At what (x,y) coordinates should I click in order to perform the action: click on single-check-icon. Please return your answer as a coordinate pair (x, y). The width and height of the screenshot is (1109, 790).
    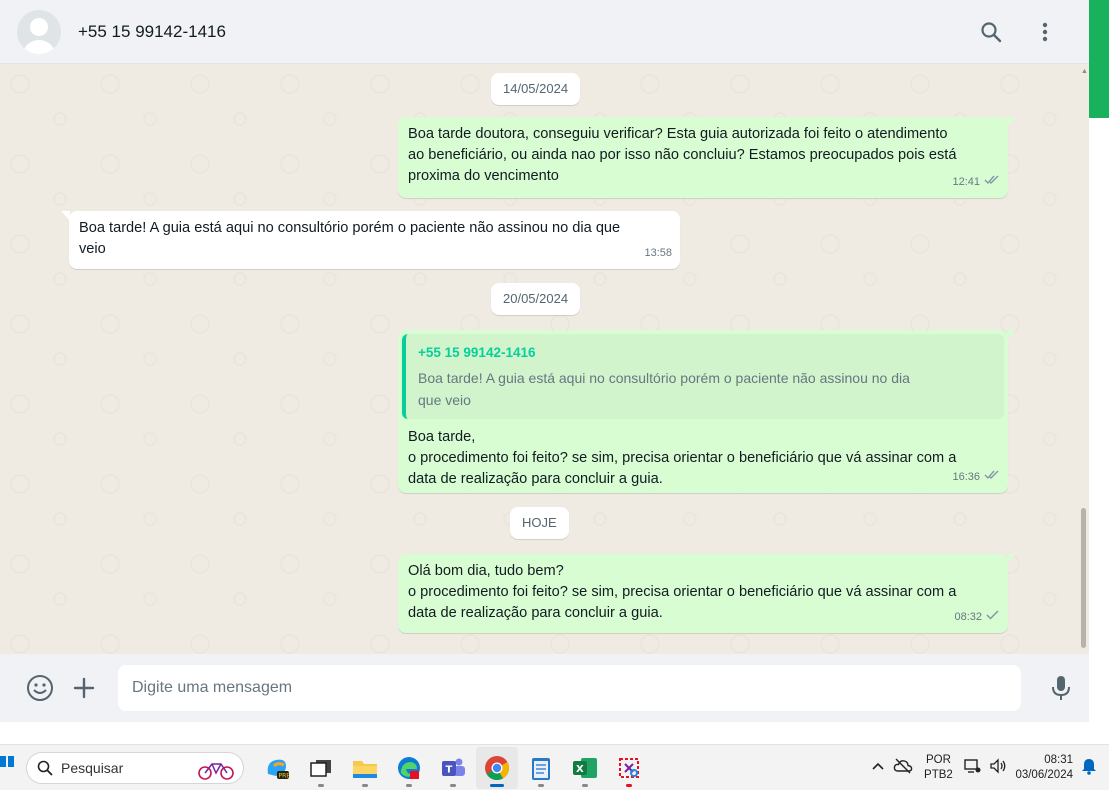
    Looking at the image, I should click on (993, 617).